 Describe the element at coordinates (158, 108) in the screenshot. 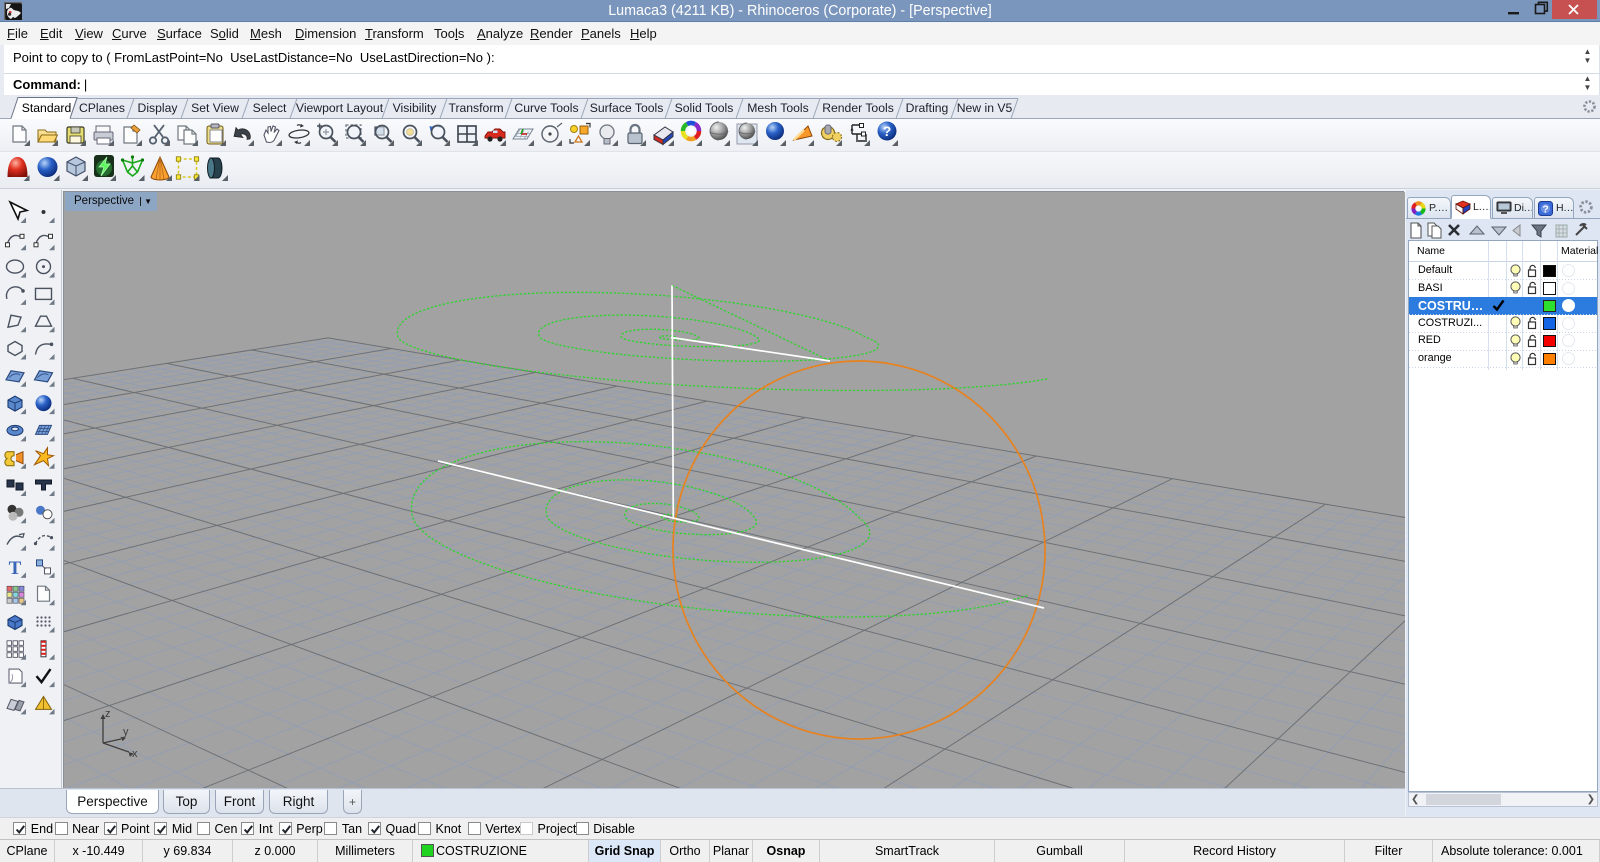

I see `svg-text: Display` at that location.